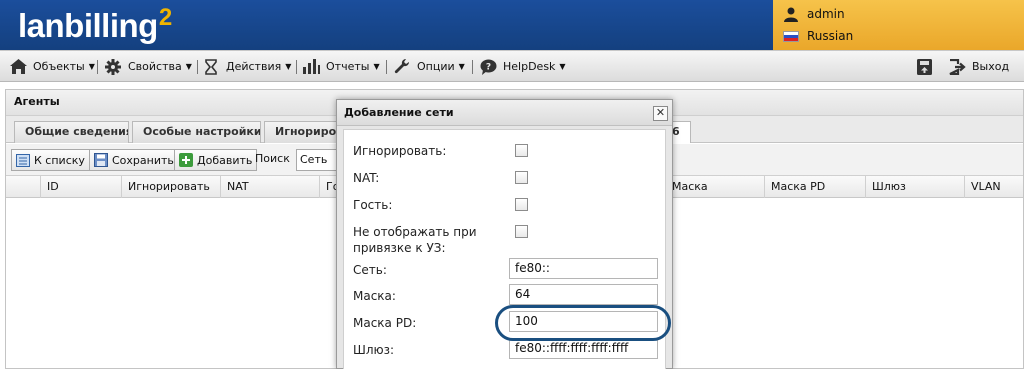 The image size is (1024, 369). Describe the element at coordinates (715, 187) in the screenshot. I see `column-mask: Маска` at that location.